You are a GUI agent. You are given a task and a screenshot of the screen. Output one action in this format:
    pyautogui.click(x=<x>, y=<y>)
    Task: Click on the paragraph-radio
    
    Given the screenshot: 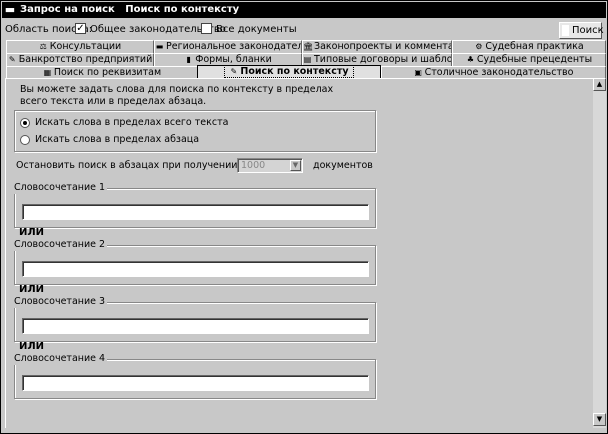 What is the action you would take?
    pyautogui.click(x=25, y=140)
    